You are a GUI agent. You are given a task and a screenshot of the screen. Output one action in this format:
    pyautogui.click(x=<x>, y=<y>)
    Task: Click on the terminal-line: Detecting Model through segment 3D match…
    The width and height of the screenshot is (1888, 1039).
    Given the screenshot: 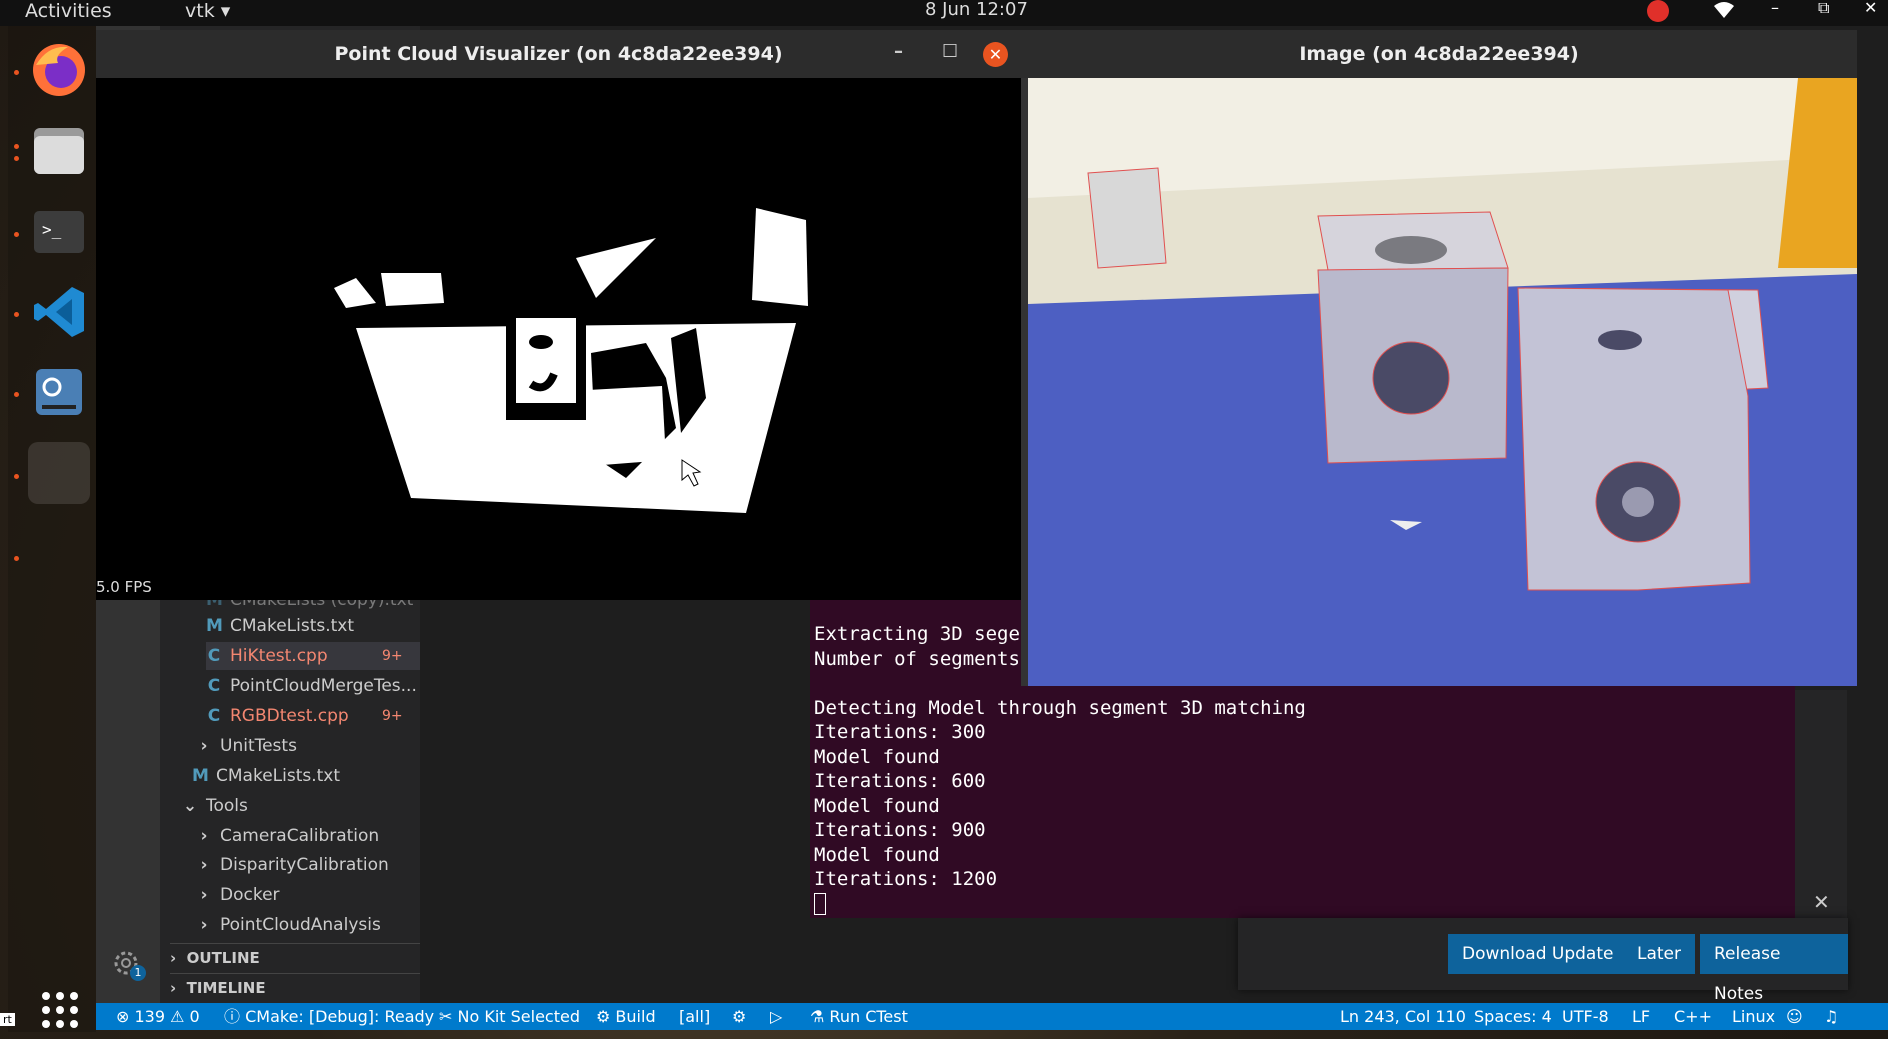 What is the action you would take?
    pyautogui.click(x=1060, y=707)
    